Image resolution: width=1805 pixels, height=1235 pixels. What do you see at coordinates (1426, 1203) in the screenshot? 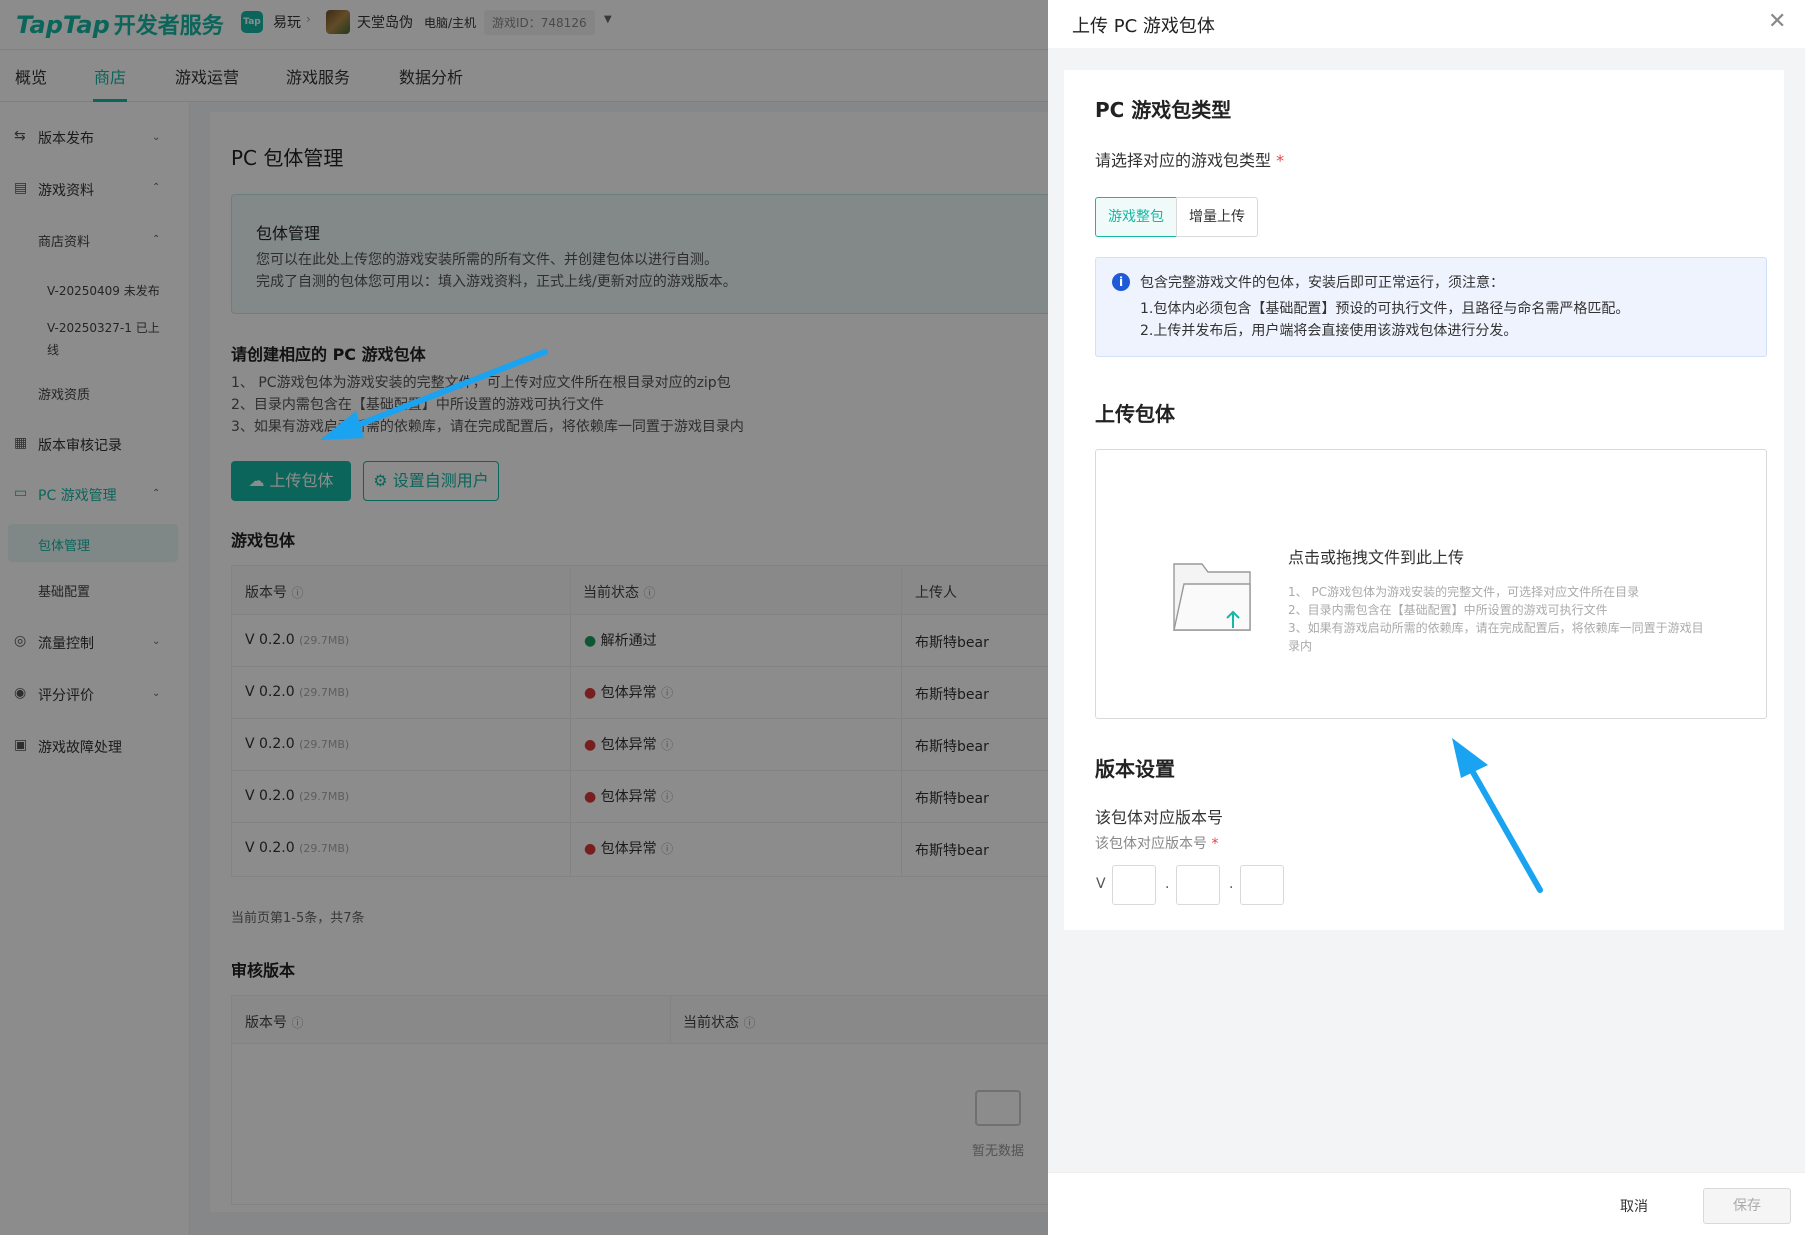
I see `drawer-footer` at bounding box center [1426, 1203].